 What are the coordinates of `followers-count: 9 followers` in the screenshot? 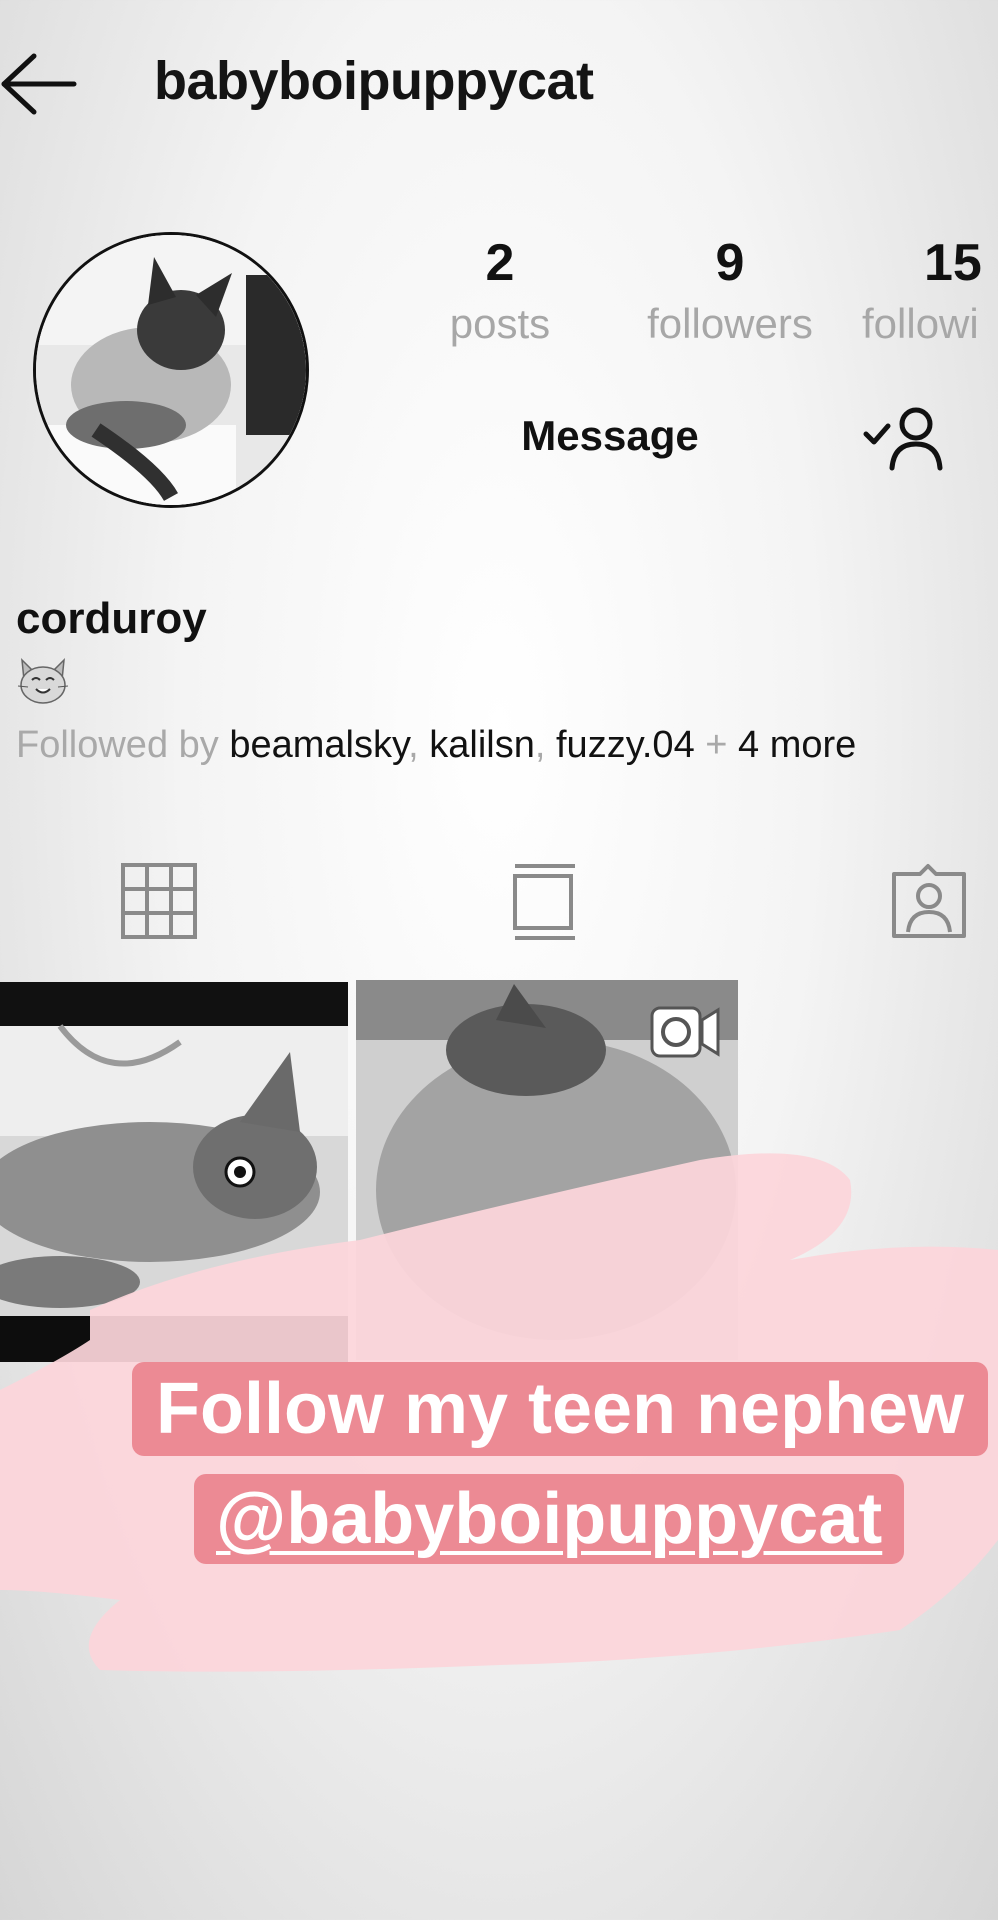 It's located at (730, 291).